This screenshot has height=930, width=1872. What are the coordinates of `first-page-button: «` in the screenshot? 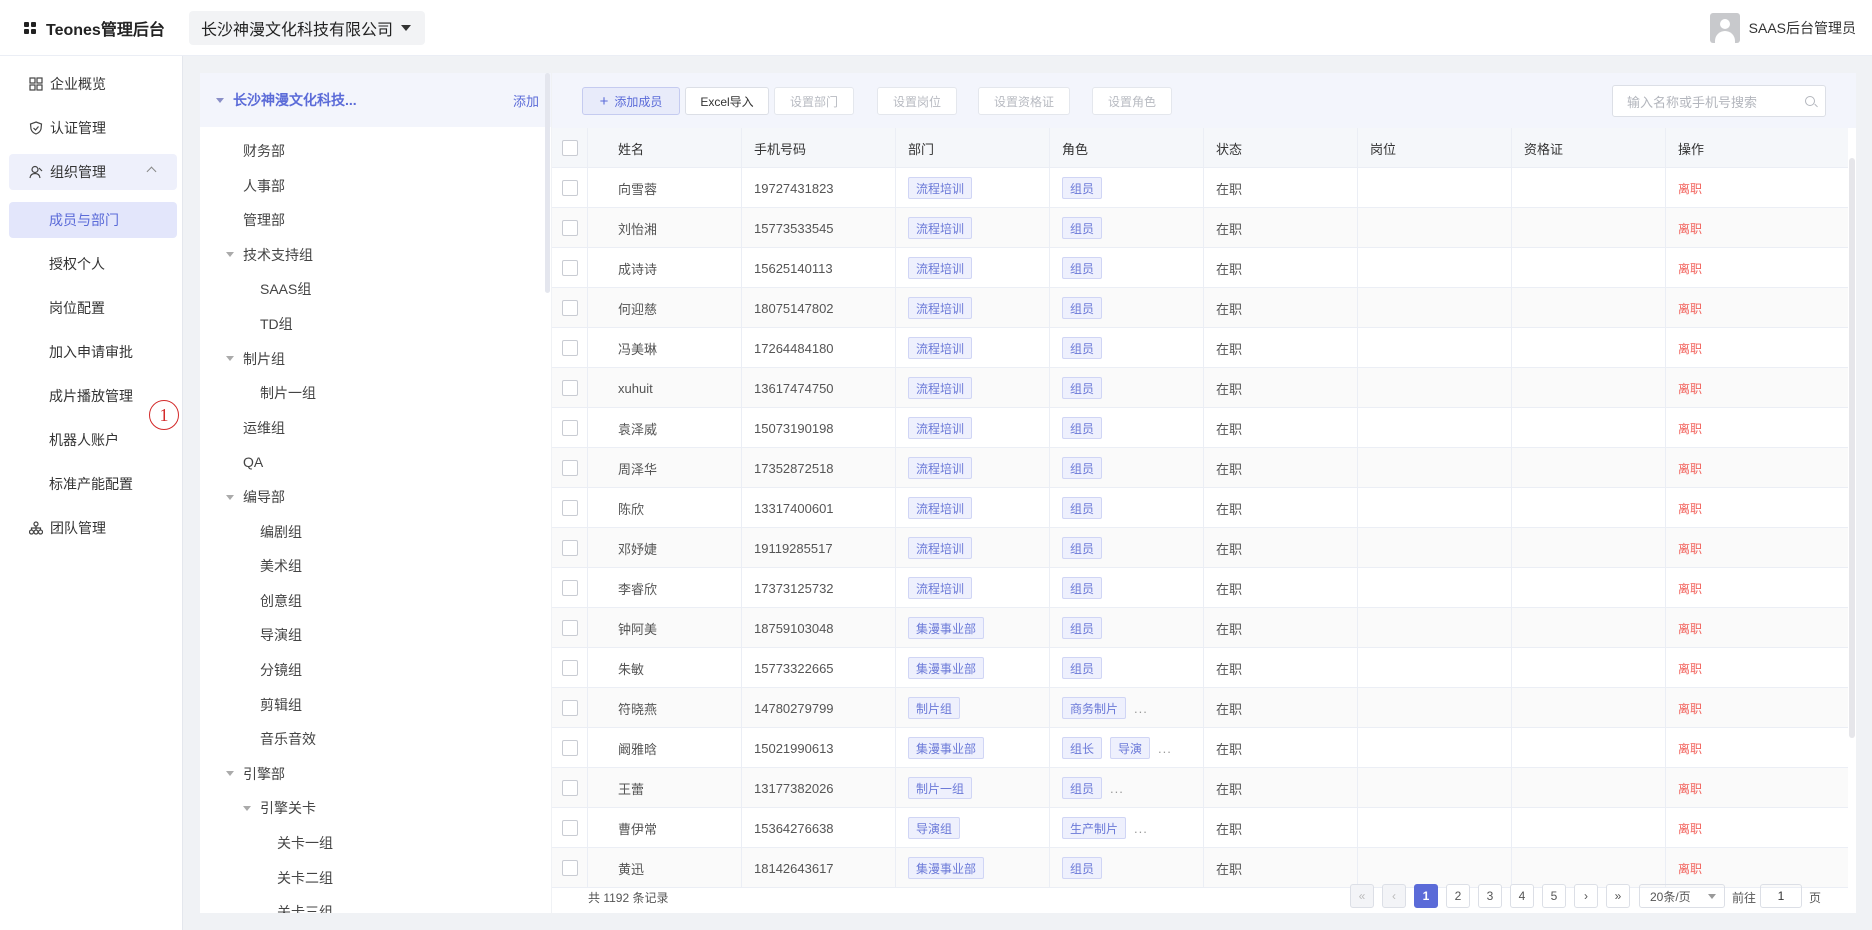 It's located at (1362, 896).